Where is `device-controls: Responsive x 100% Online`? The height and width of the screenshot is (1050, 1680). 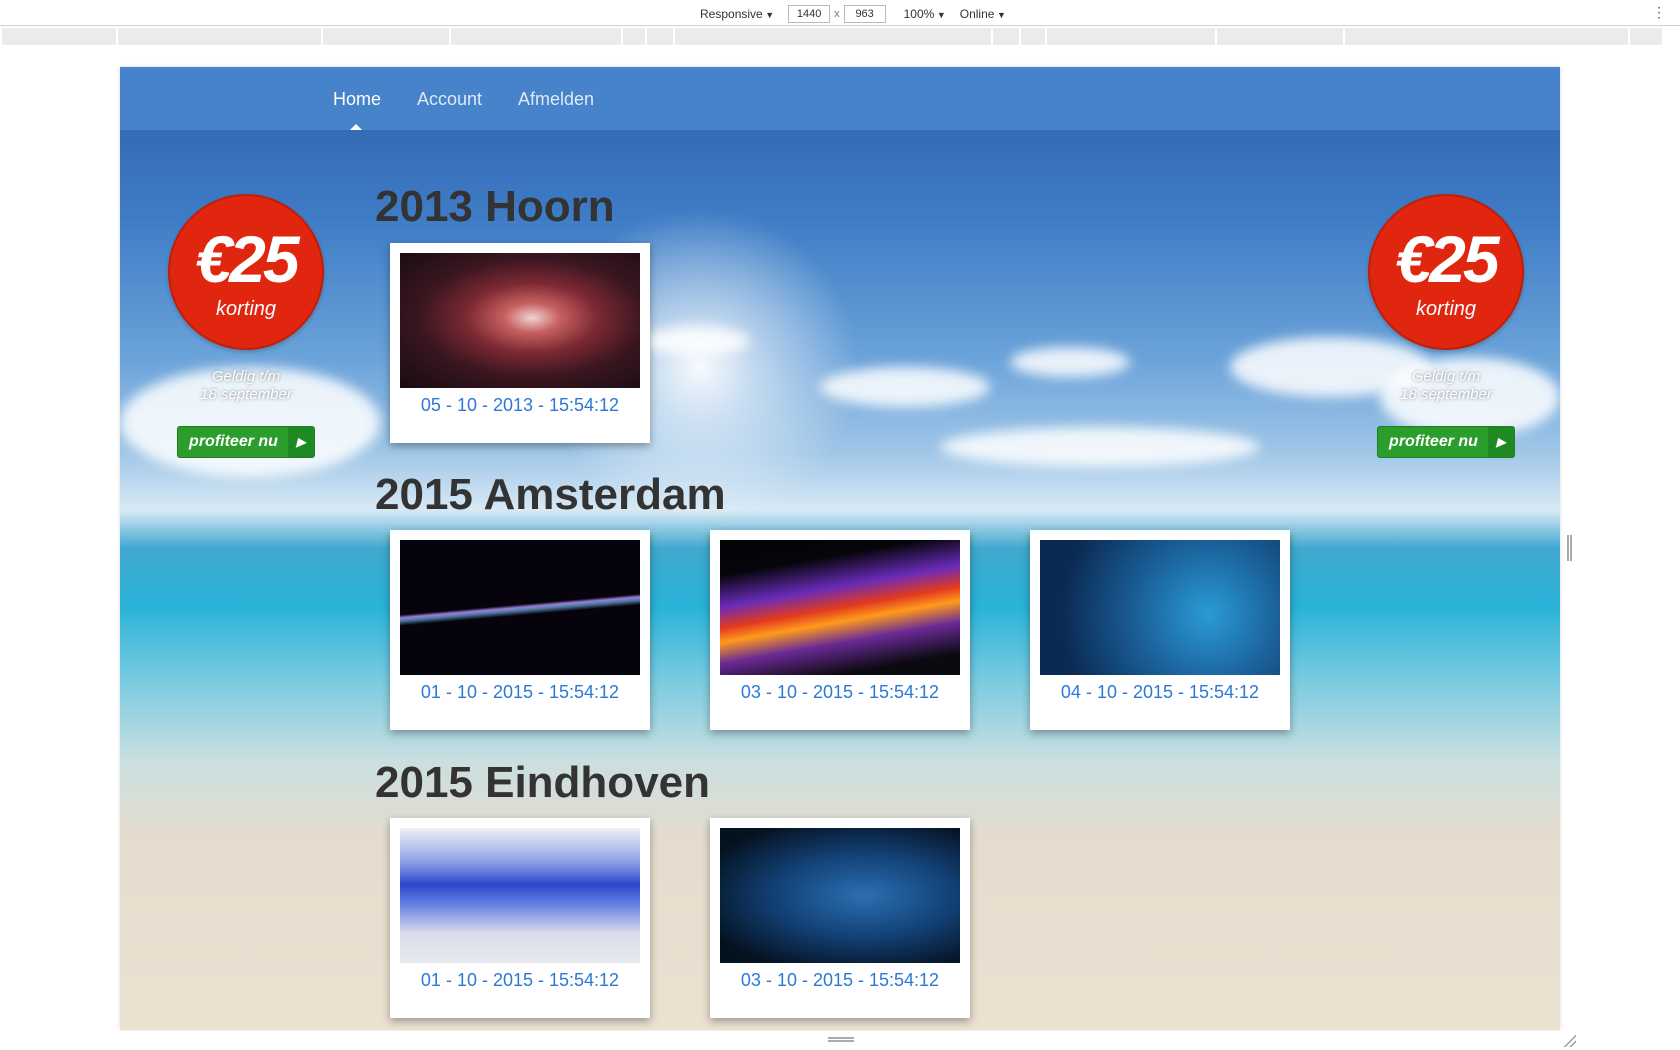 device-controls: Responsive x 100% Online is located at coordinates (860, 14).